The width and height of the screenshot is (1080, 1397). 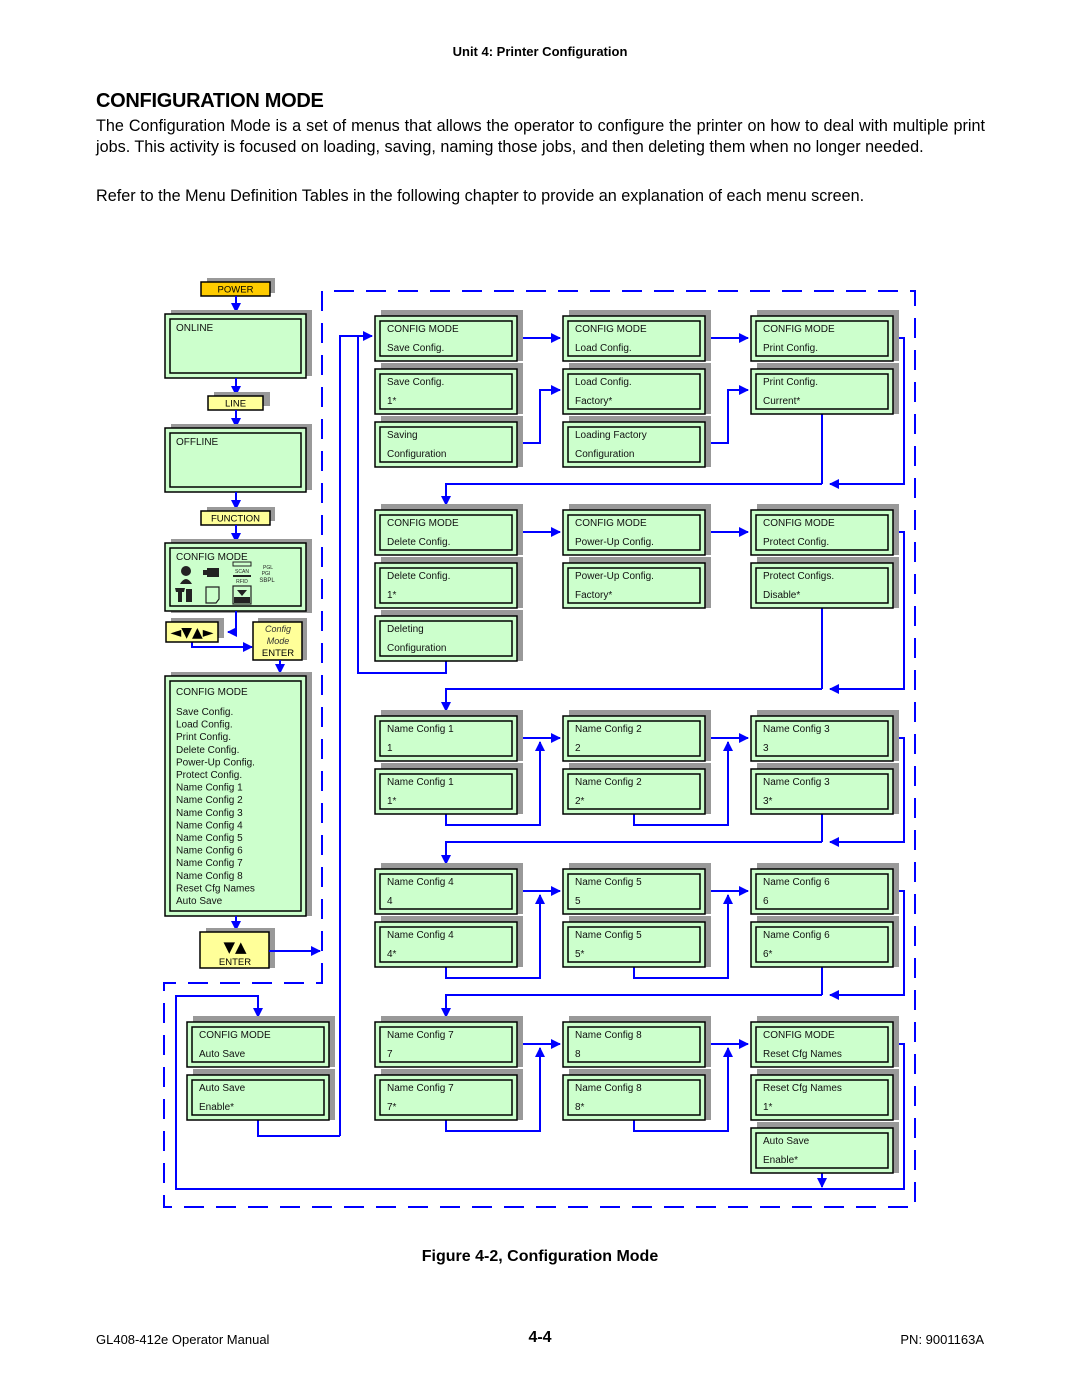 What do you see at coordinates (278, 653) in the screenshot?
I see `enter-key-line3: ENTER` at bounding box center [278, 653].